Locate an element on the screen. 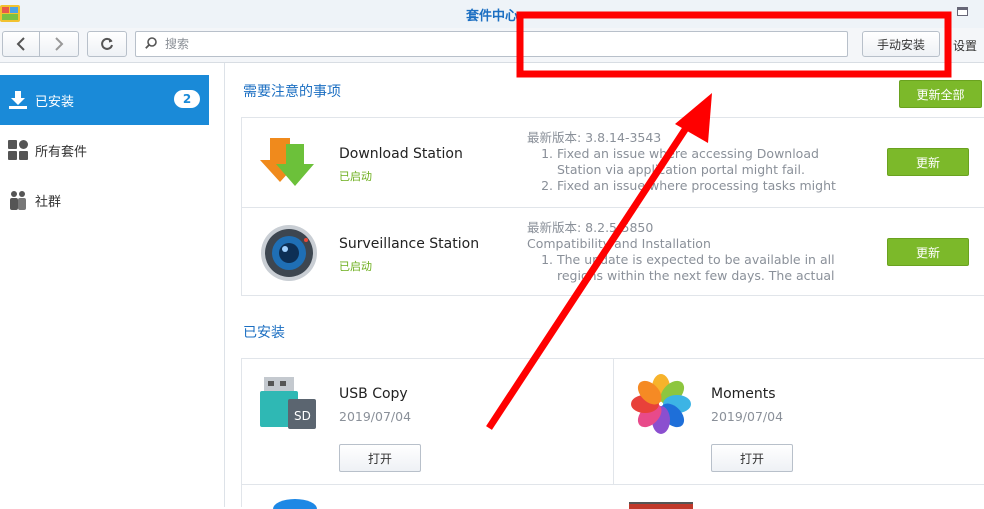  minimize-button is located at coordinates (901, 13).